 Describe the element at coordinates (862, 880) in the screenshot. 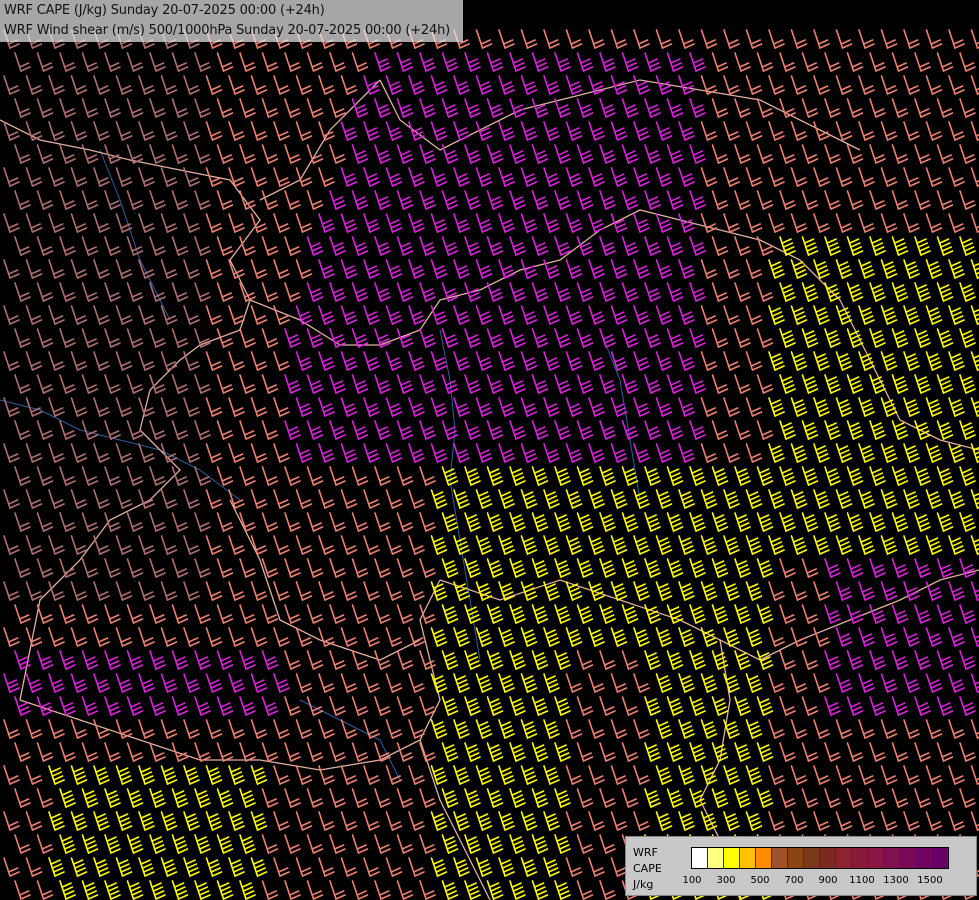

I see `legend-tick-label: 1100` at that location.